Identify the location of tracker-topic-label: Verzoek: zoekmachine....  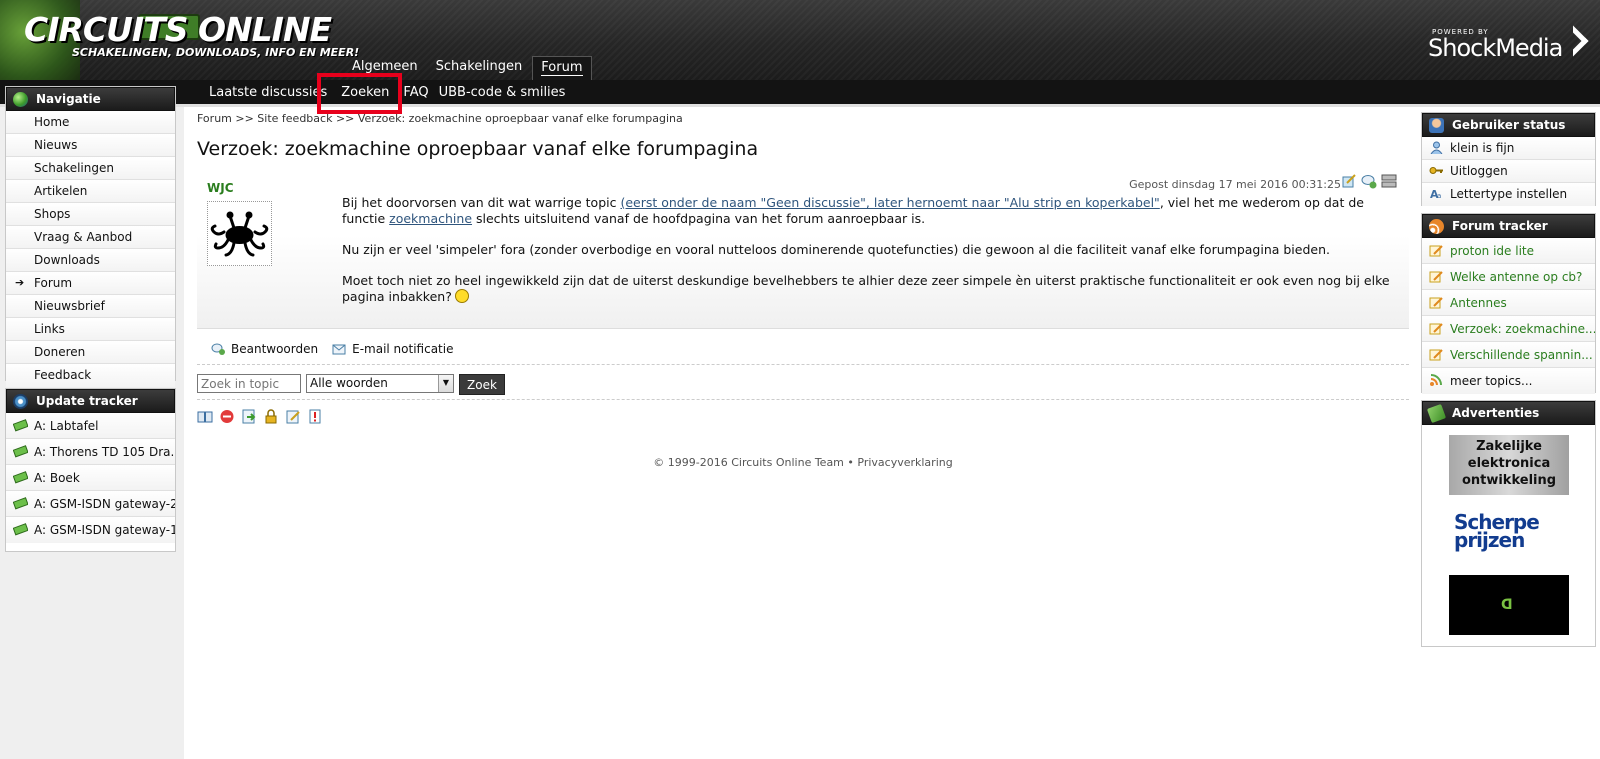
(1522, 329).